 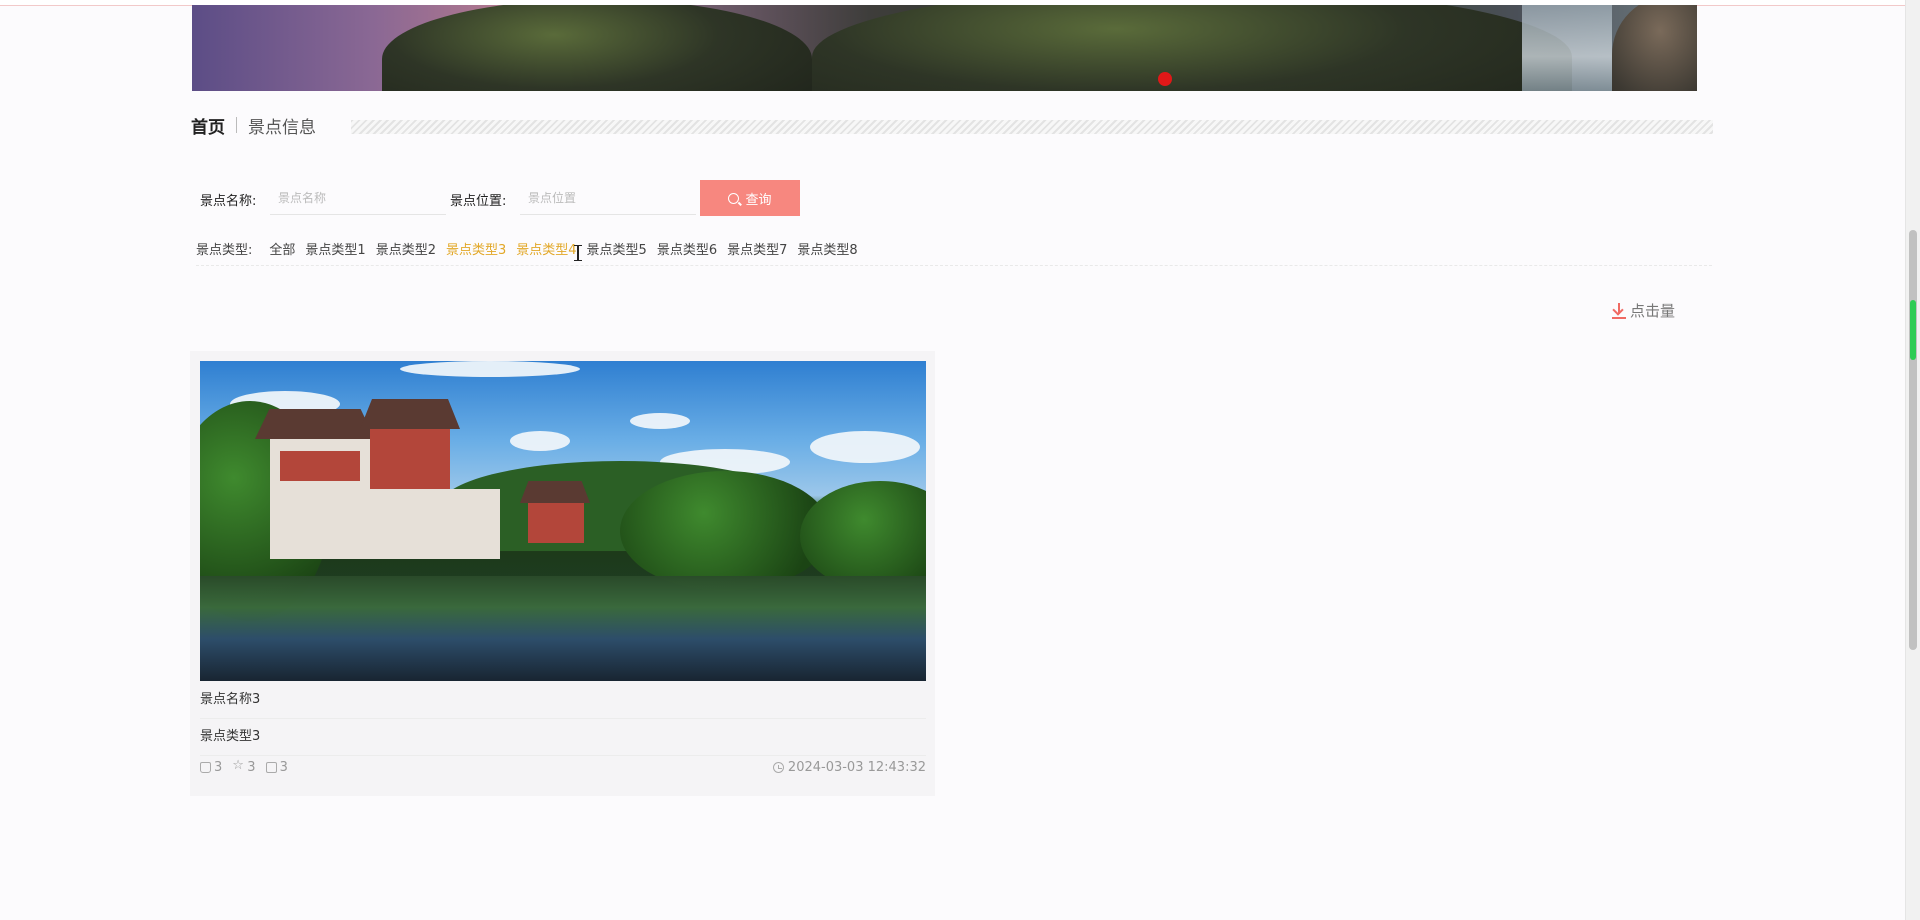 I want to click on likes-value: 3, so click(x=218, y=767).